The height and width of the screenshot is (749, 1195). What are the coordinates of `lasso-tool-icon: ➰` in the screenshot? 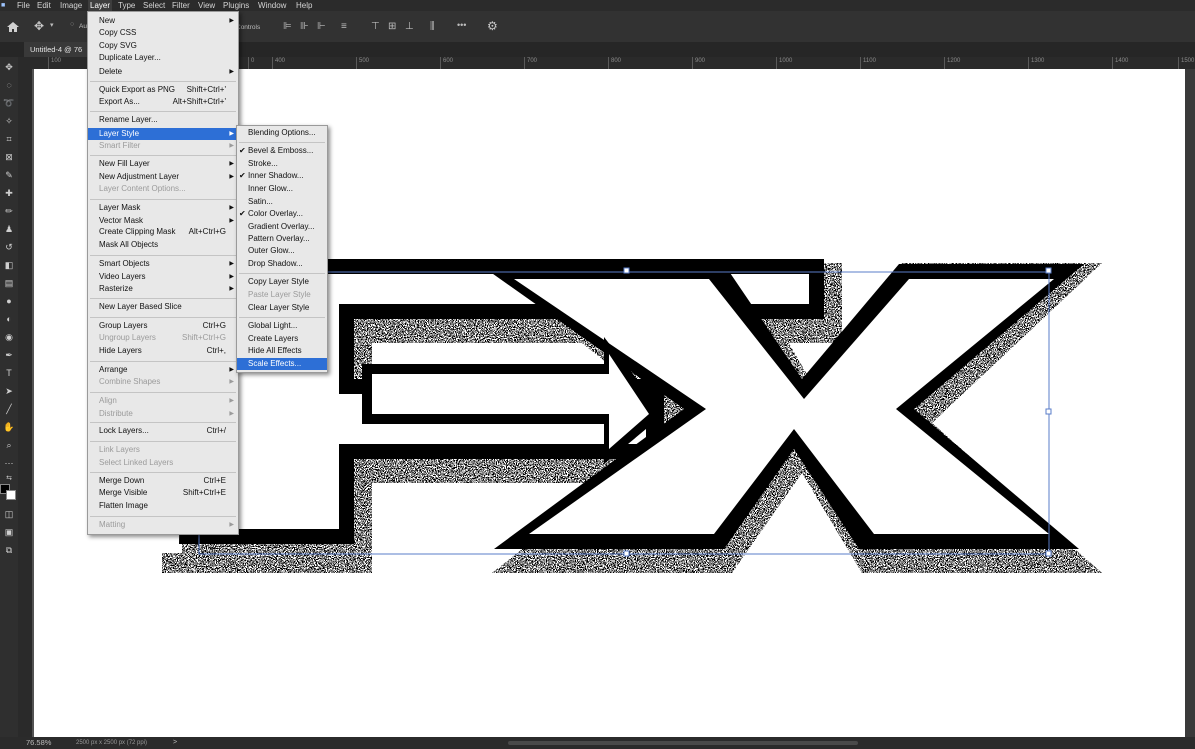 It's located at (9, 103).